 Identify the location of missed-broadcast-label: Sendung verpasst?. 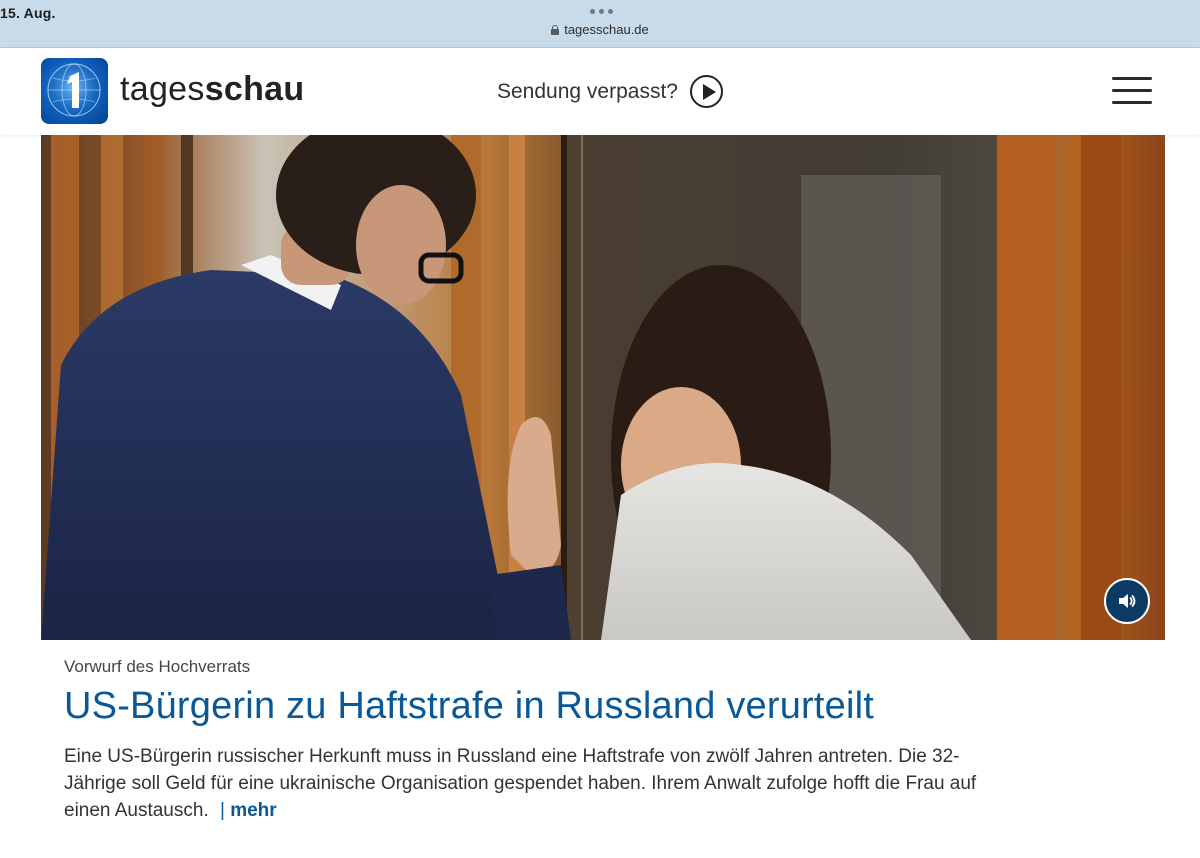
(587, 91).